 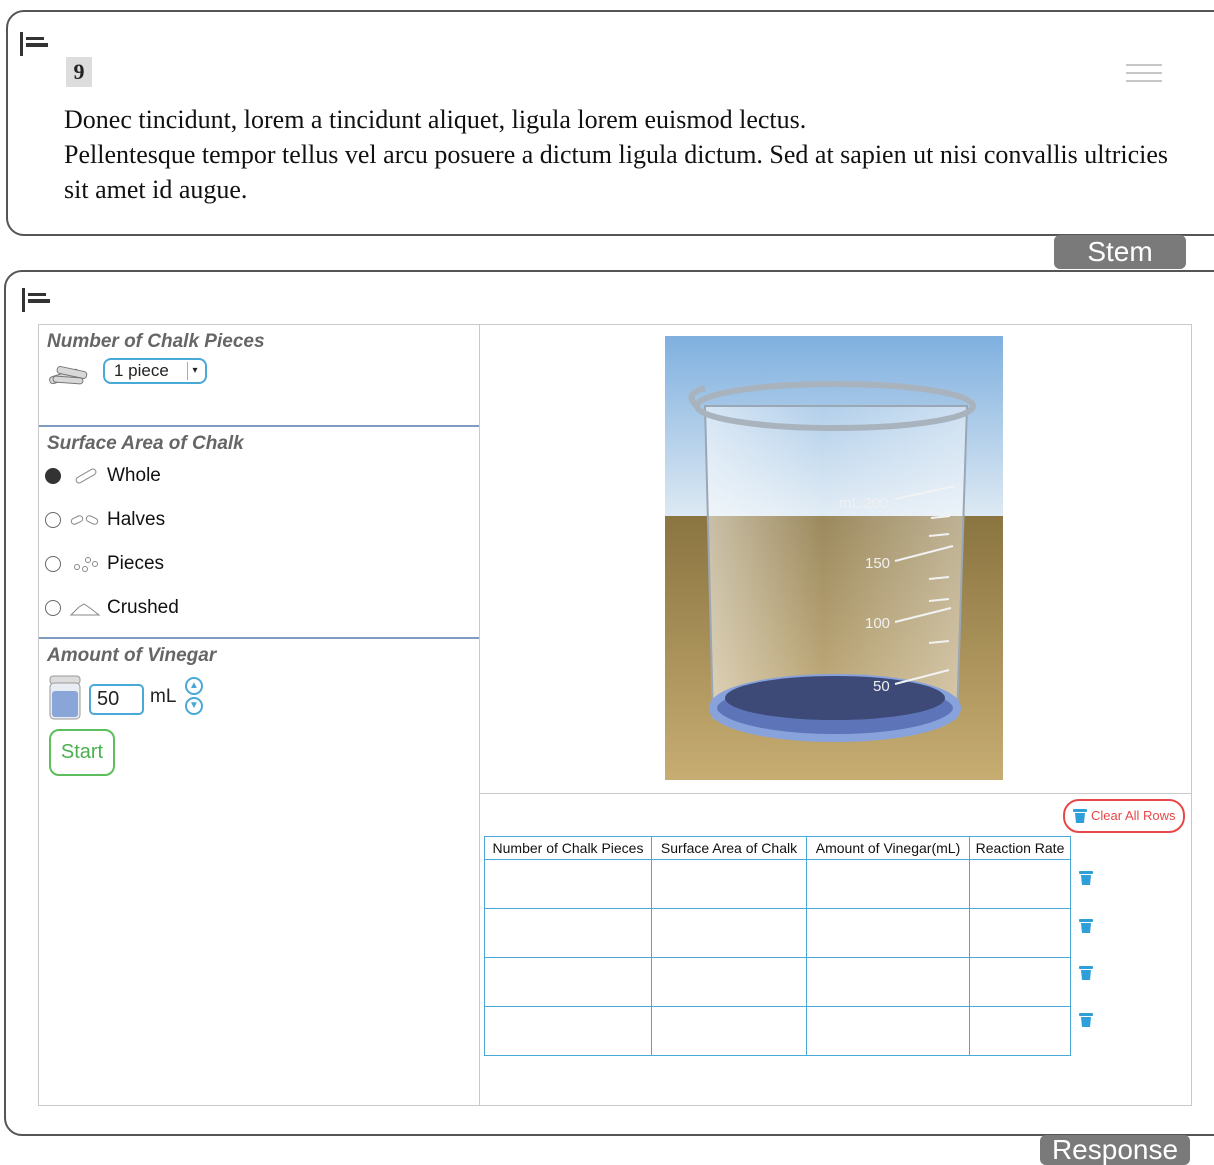 What do you see at coordinates (68, 375) in the screenshot?
I see `chalk-pile-icon` at bounding box center [68, 375].